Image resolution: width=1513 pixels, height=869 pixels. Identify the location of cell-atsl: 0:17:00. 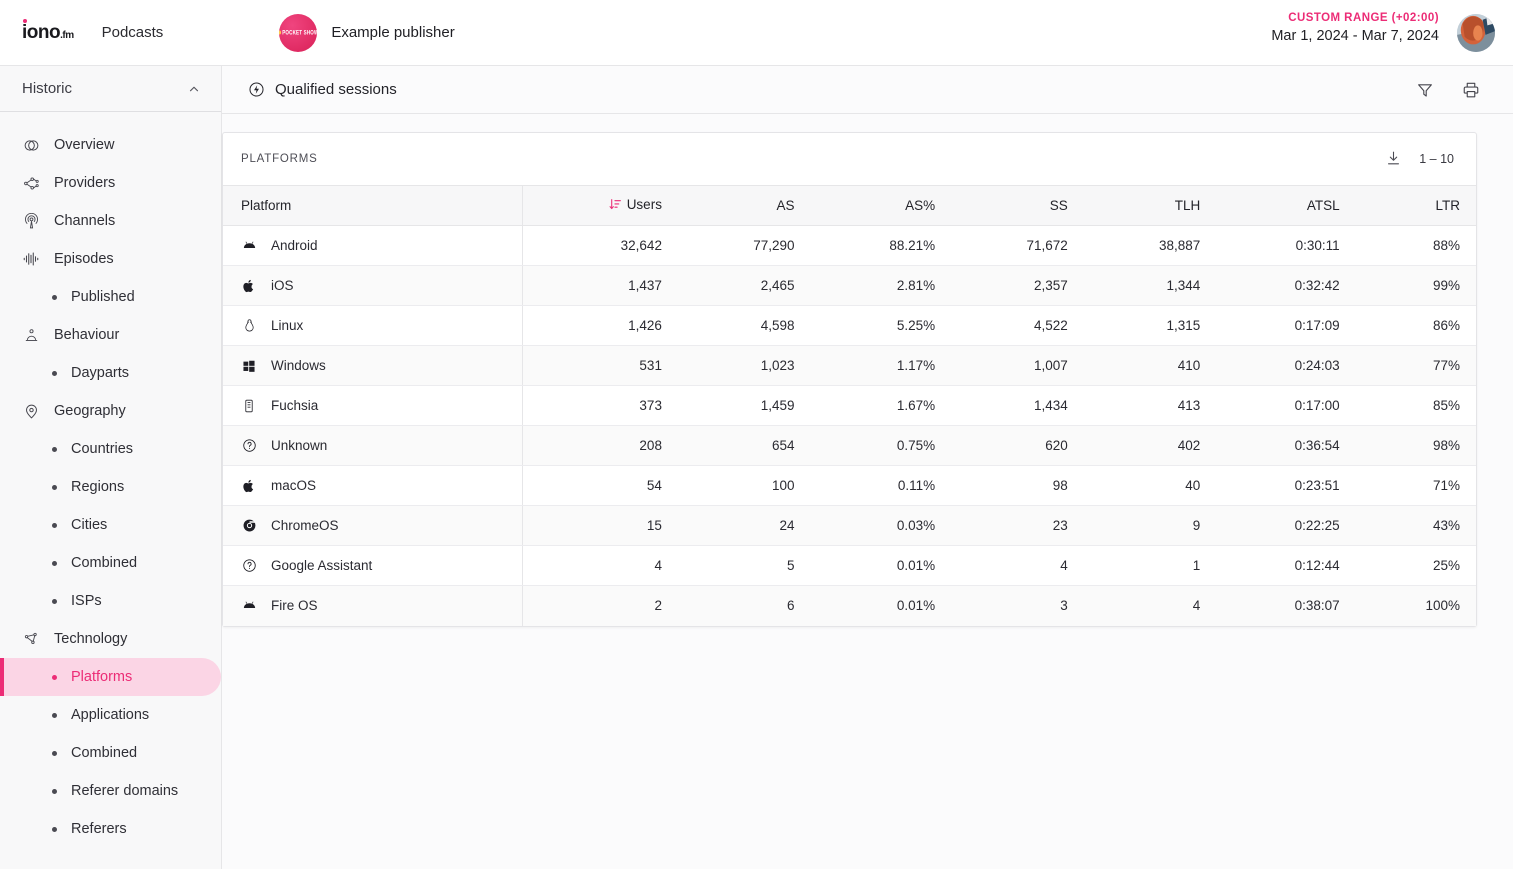
(1286, 405).